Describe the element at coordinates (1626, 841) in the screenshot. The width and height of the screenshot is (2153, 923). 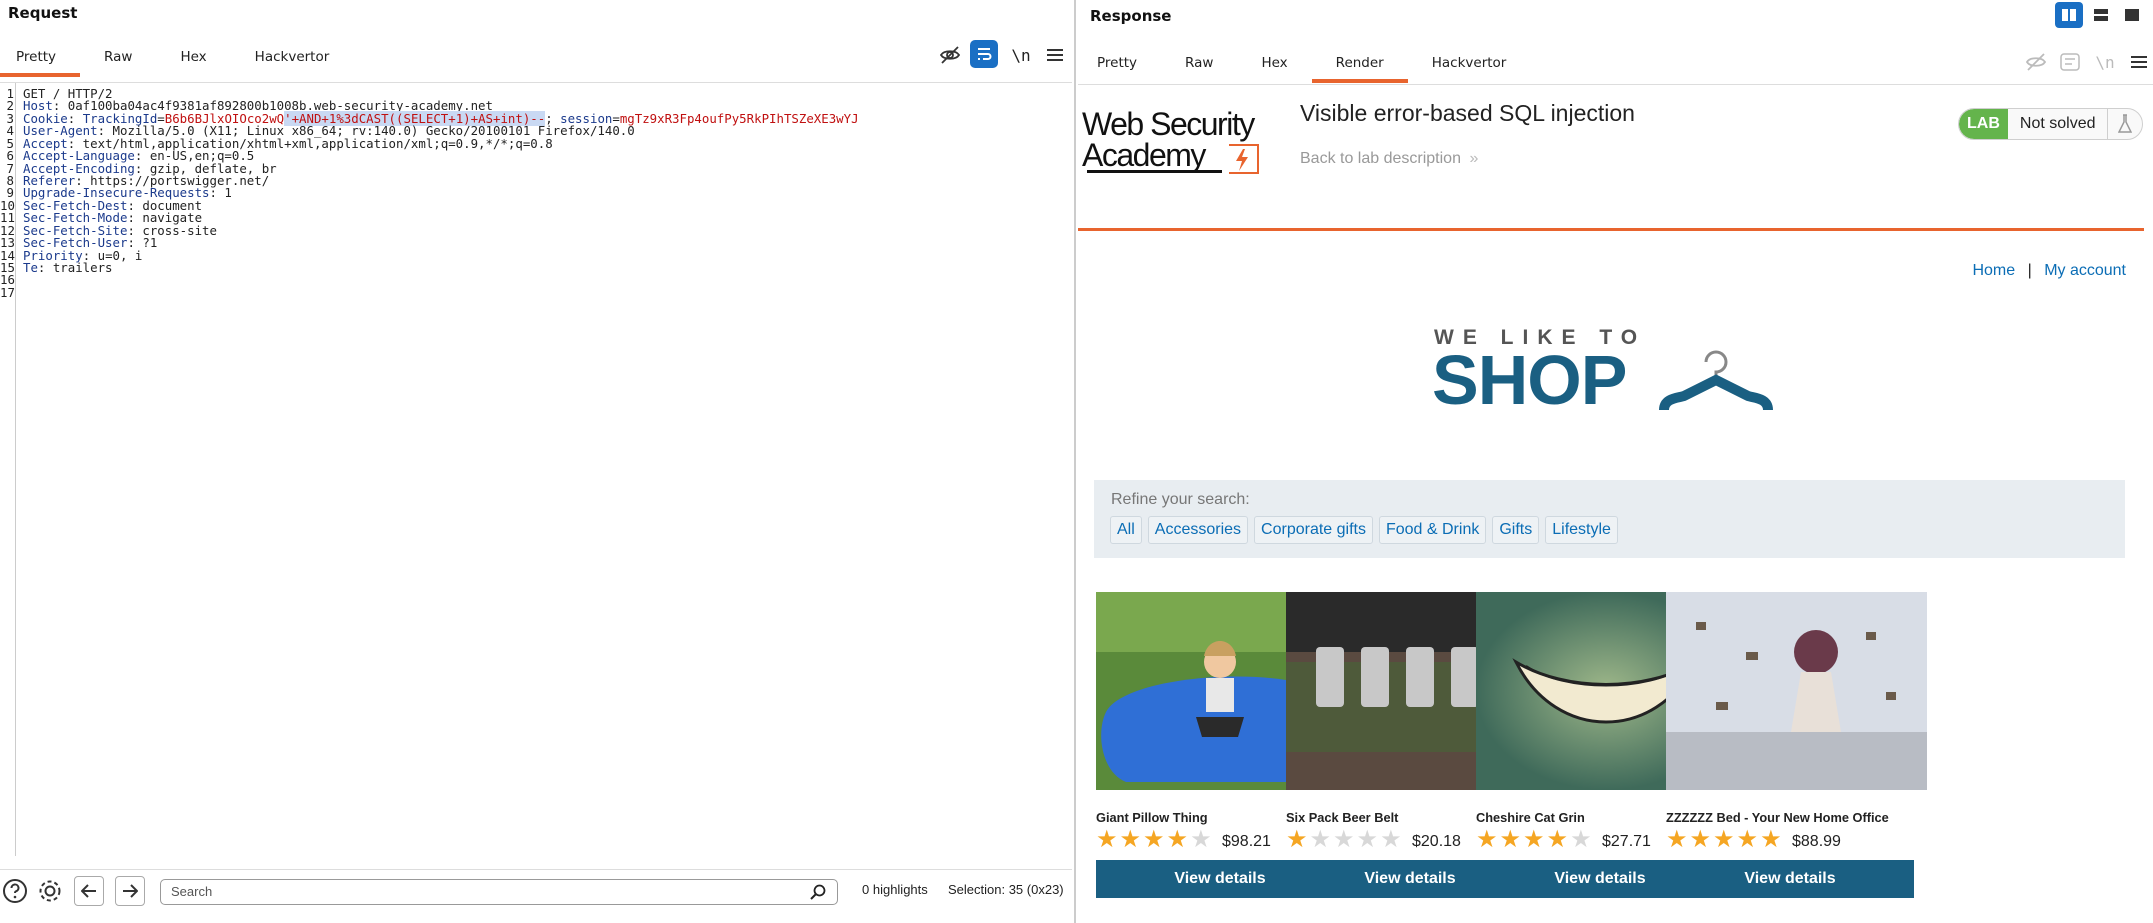
I see `product-price: $27.71` at that location.